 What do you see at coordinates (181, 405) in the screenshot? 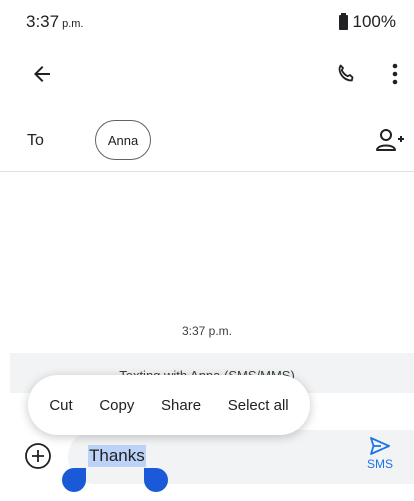
I see `menu-item-share: Share` at bounding box center [181, 405].